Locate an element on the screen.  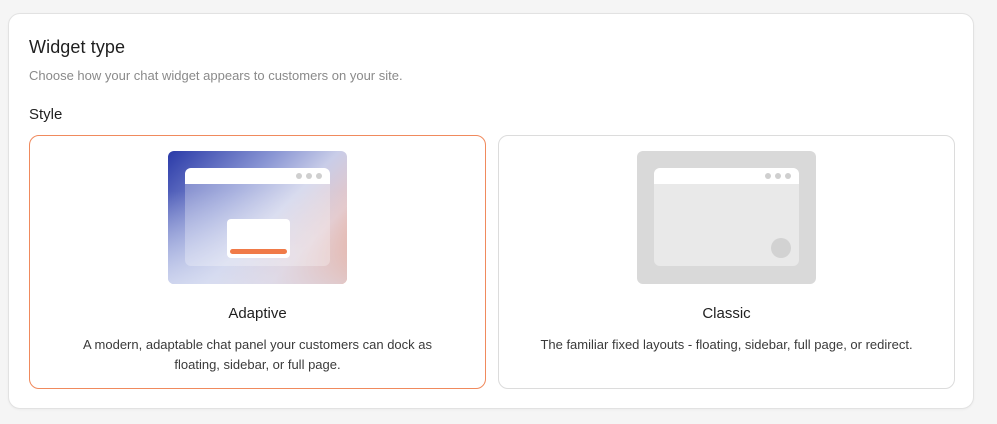
classic-preview-icon is located at coordinates (726, 217).